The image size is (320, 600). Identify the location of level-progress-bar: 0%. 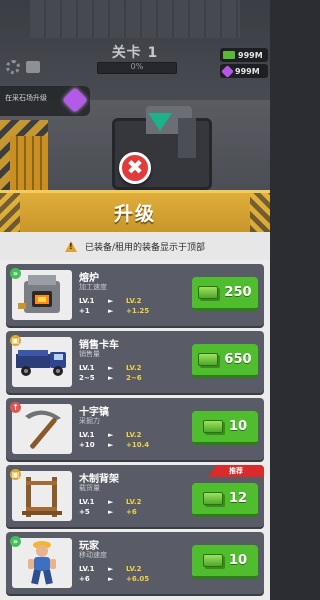
(137, 68).